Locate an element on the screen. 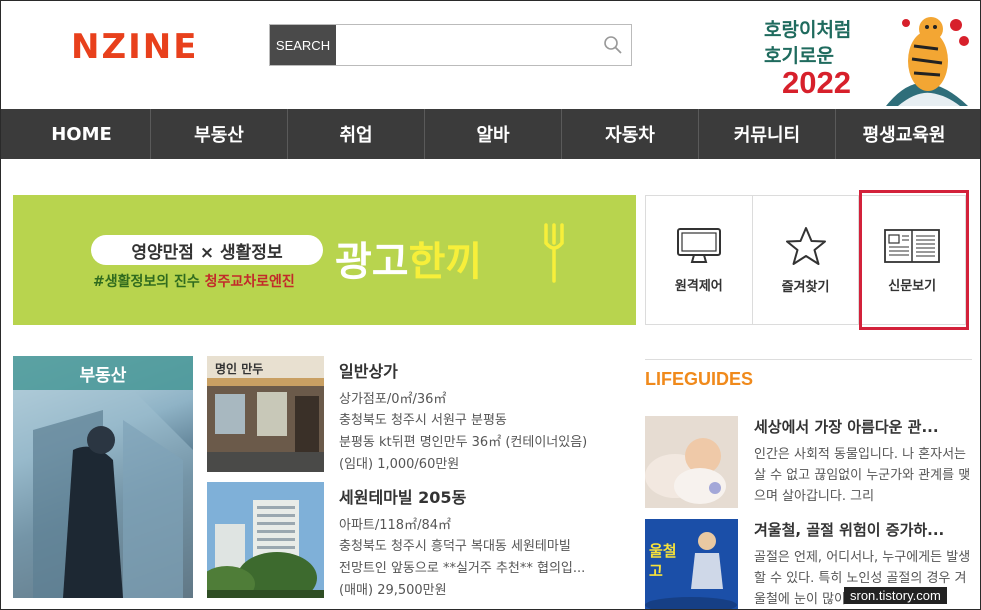  nav-parttime: 알바 is located at coordinates (492, 134).